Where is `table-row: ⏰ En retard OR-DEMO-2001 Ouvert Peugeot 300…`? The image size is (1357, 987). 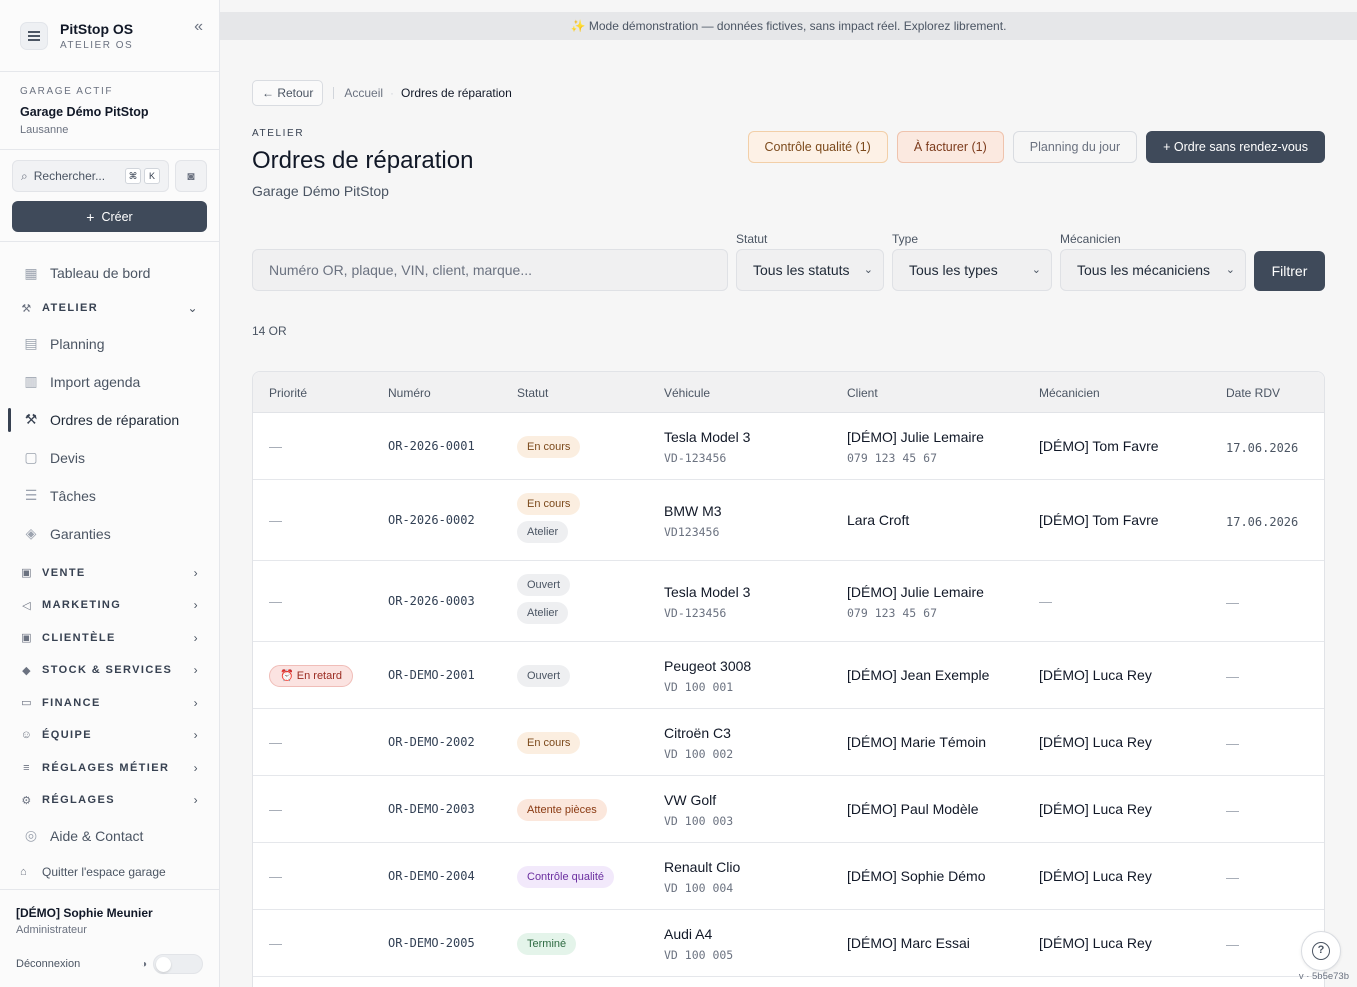 table-row: ⏰ En retard OR-DEMO-2001 Ouvert Peugeot 300… is located at coordinates (788, 675).